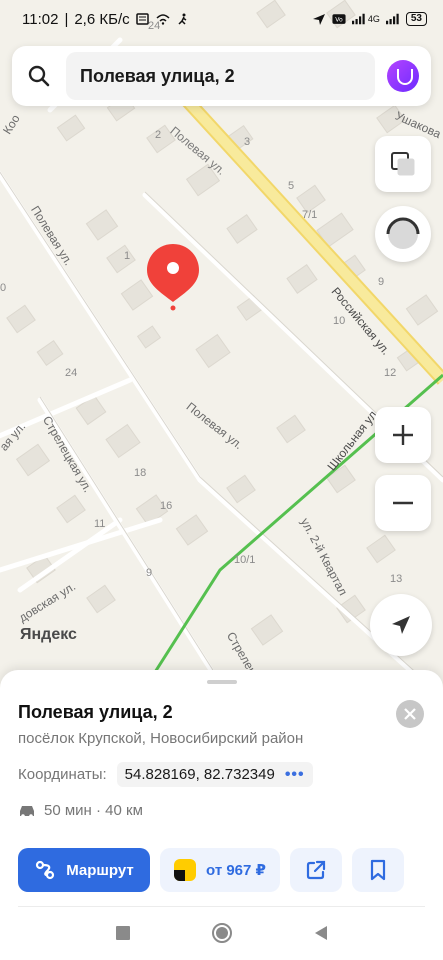 This screenshot has width=443, height=960. Describe the element at coordinates (373, 19) in the screenshot. I see `network-type: 4G` at that location.